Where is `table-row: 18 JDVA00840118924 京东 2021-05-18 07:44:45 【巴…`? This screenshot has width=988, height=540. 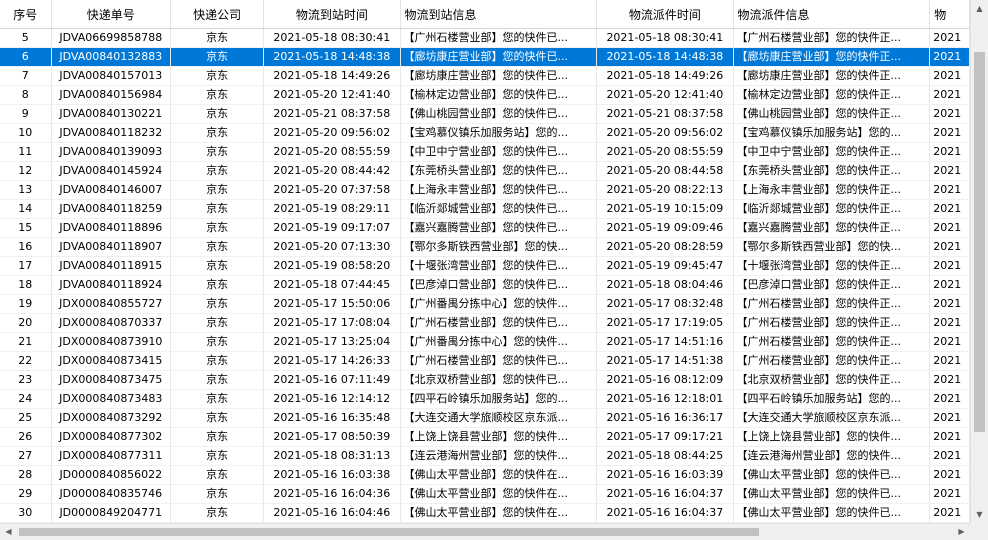 table-row: 18 JDVA00840118924 京东 2021-05-18 07:44:45 【巴… is located at coordinates (485, 285).